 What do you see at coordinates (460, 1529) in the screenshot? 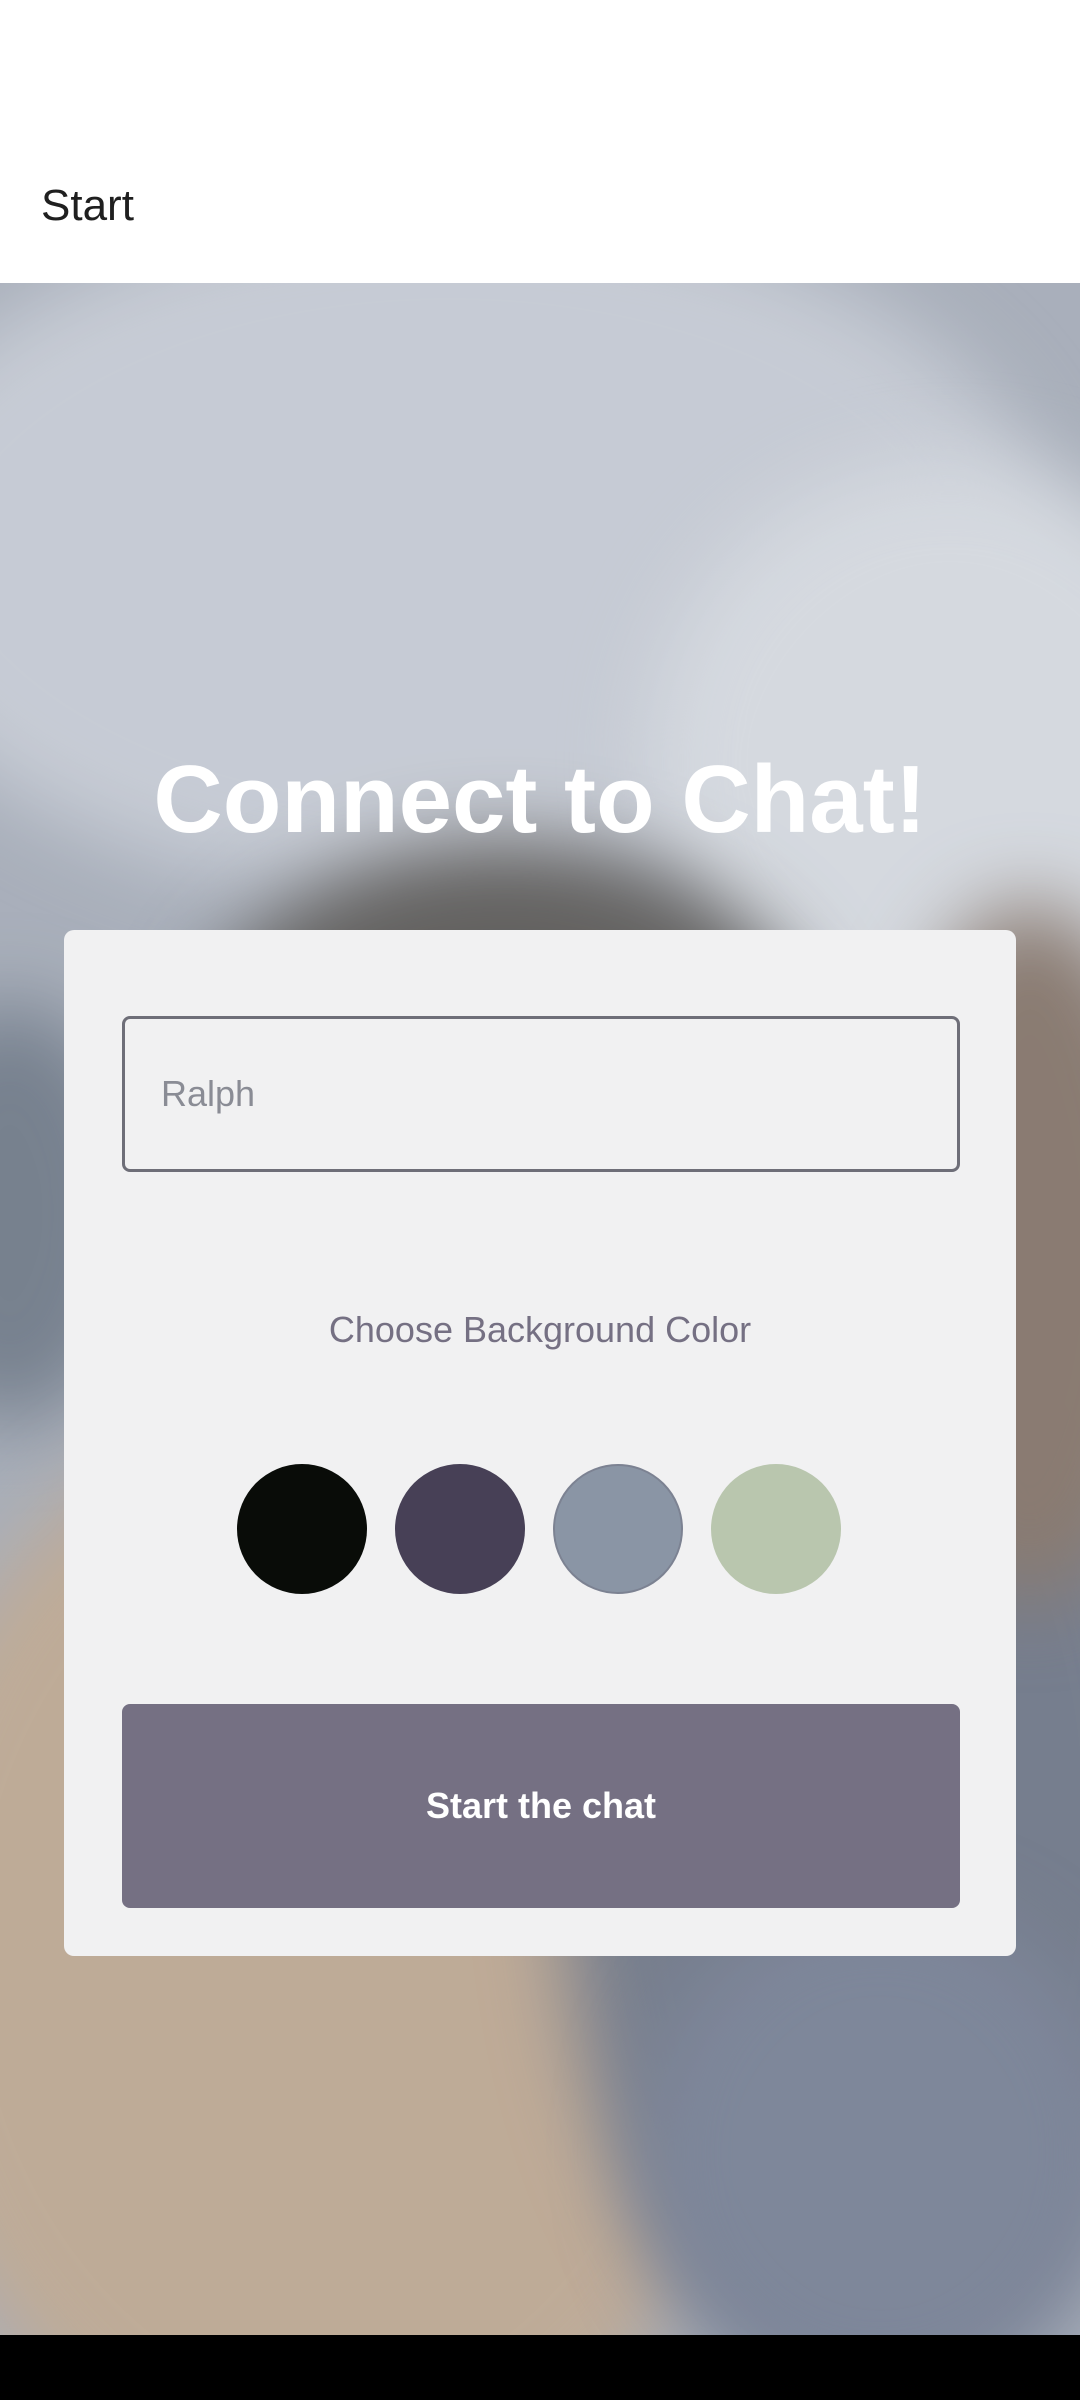
I see `color-option-dark-purple` at bounding box center [460, 1529].